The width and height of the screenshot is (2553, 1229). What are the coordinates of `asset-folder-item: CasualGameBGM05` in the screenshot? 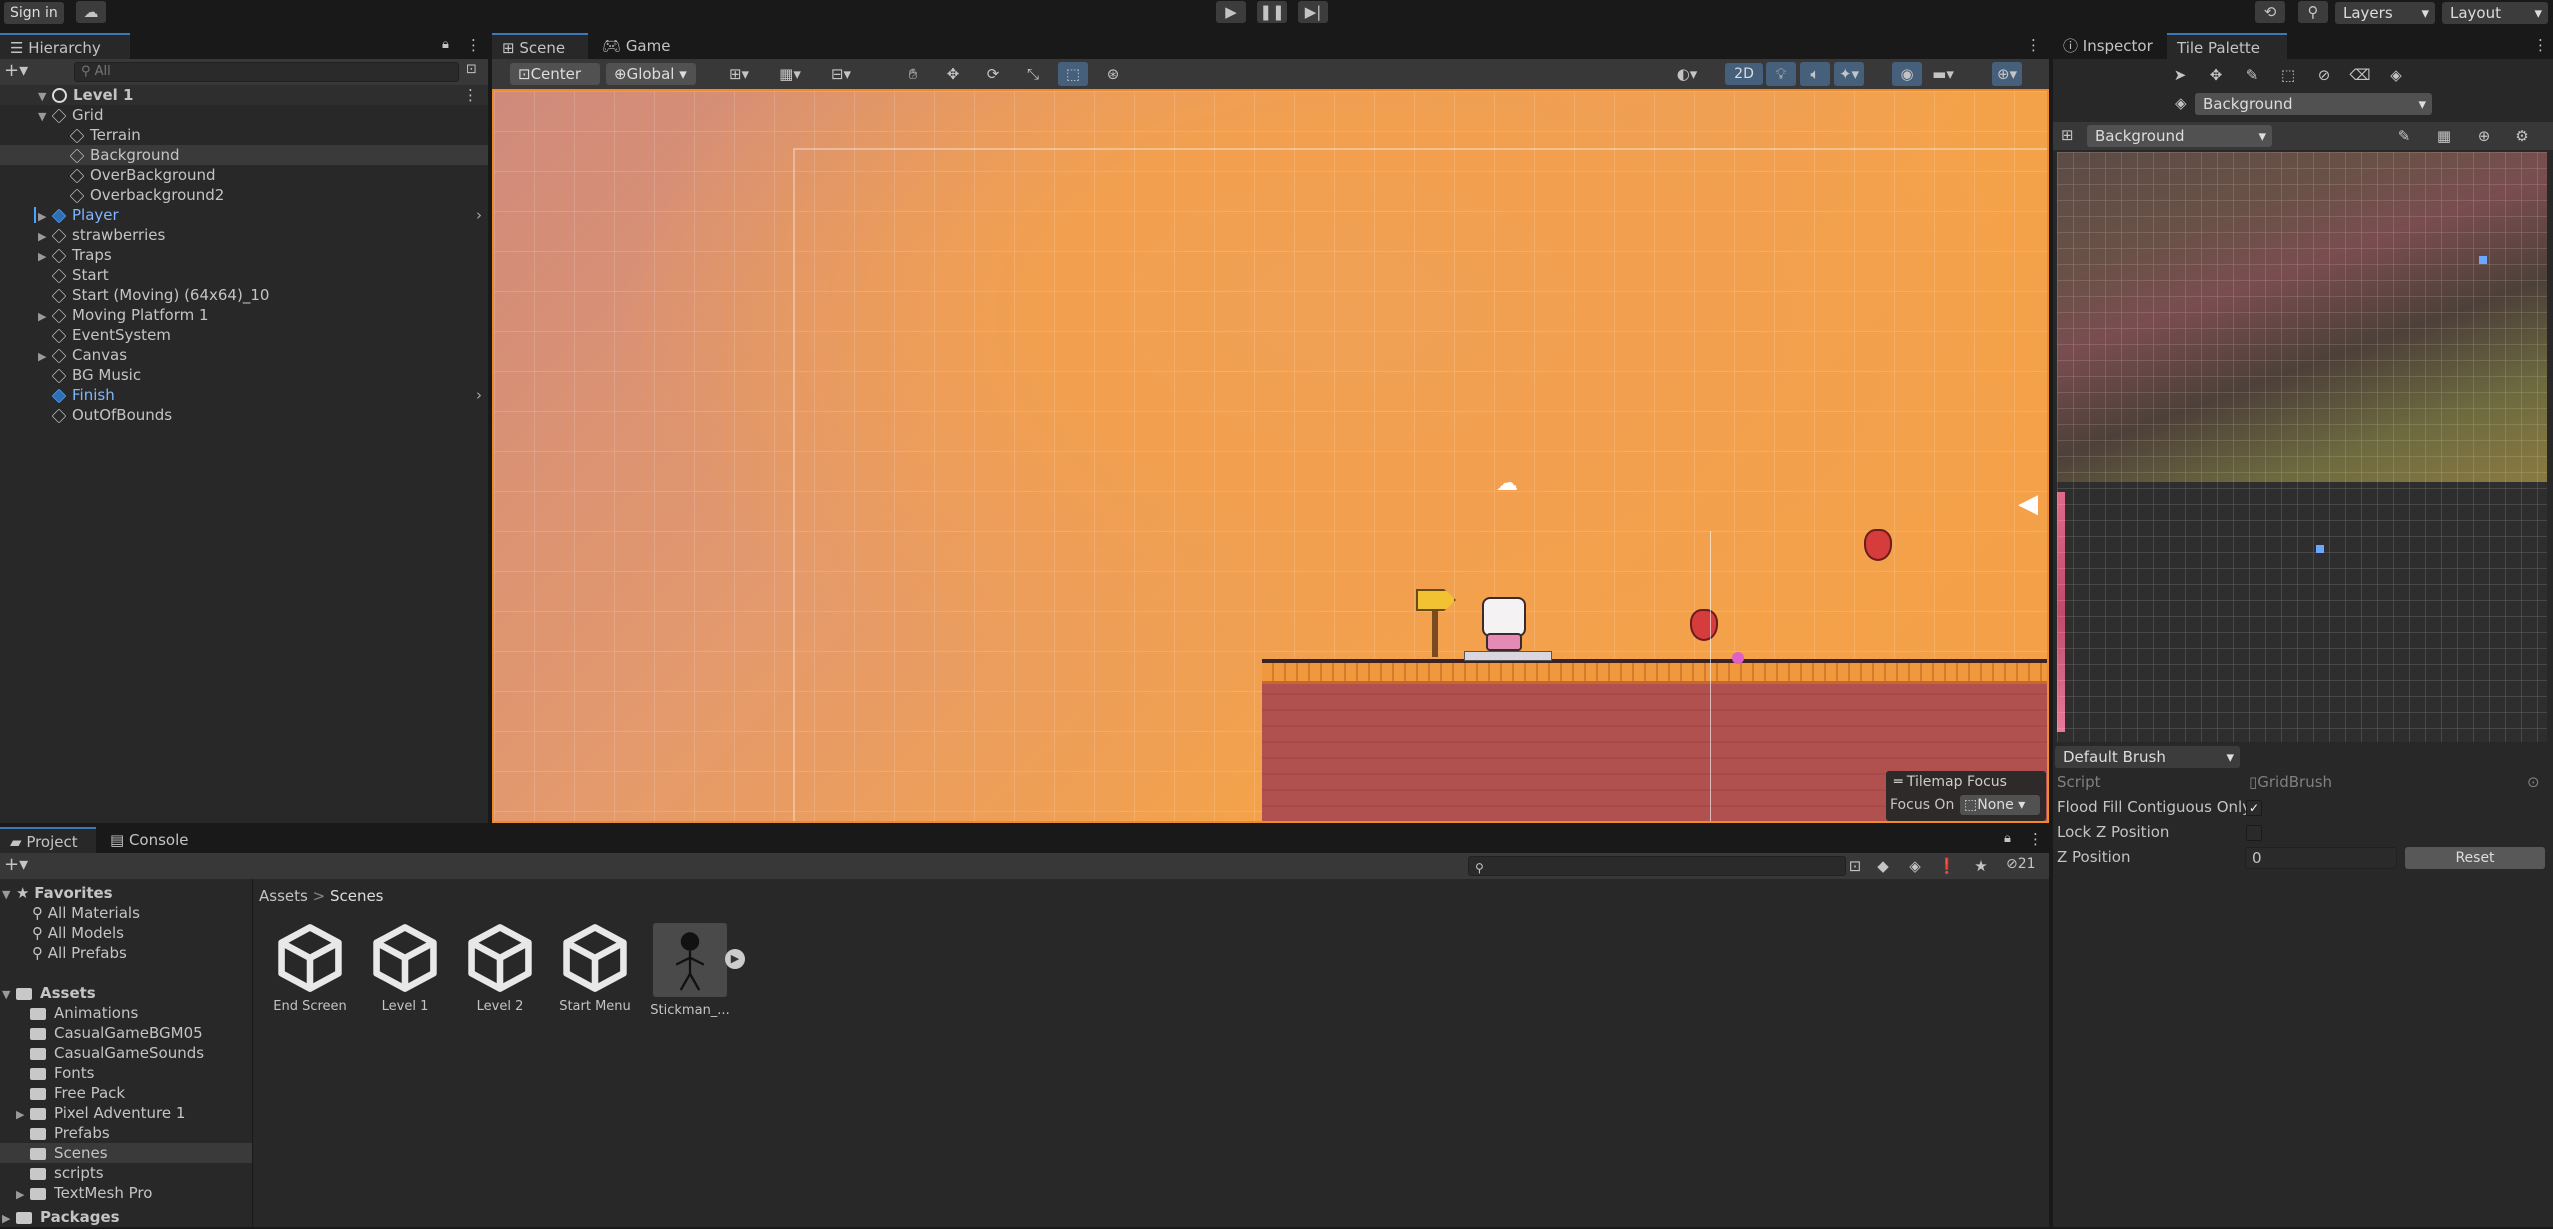 It's located at (126, 1033).